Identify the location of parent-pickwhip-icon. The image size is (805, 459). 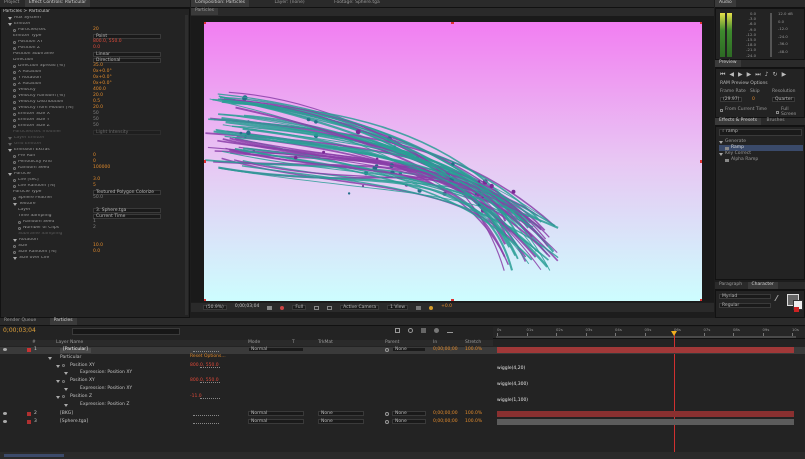
(387, 414).